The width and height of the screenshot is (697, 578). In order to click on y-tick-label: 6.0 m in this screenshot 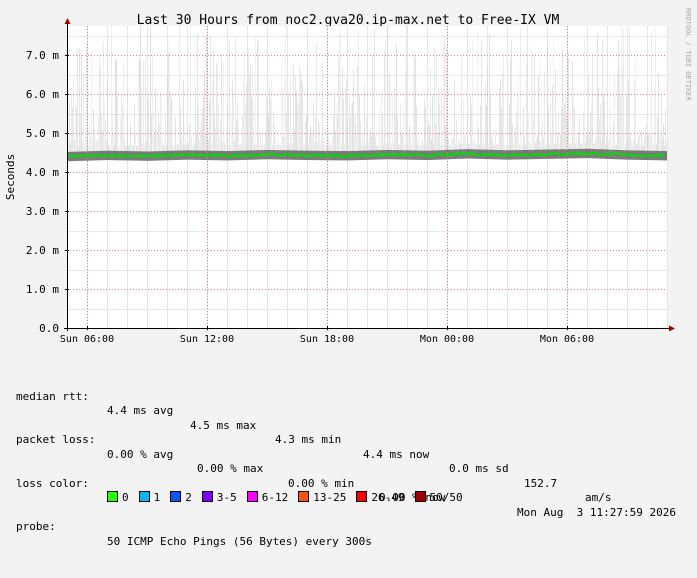, I will do `click(42, 94)`.